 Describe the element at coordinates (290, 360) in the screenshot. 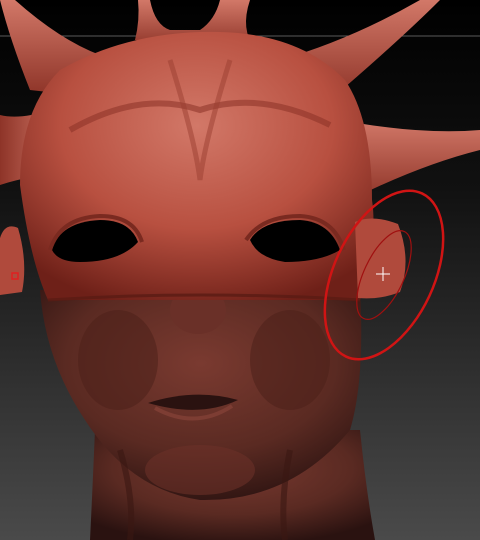

I see `model-cheek-right` at that location.